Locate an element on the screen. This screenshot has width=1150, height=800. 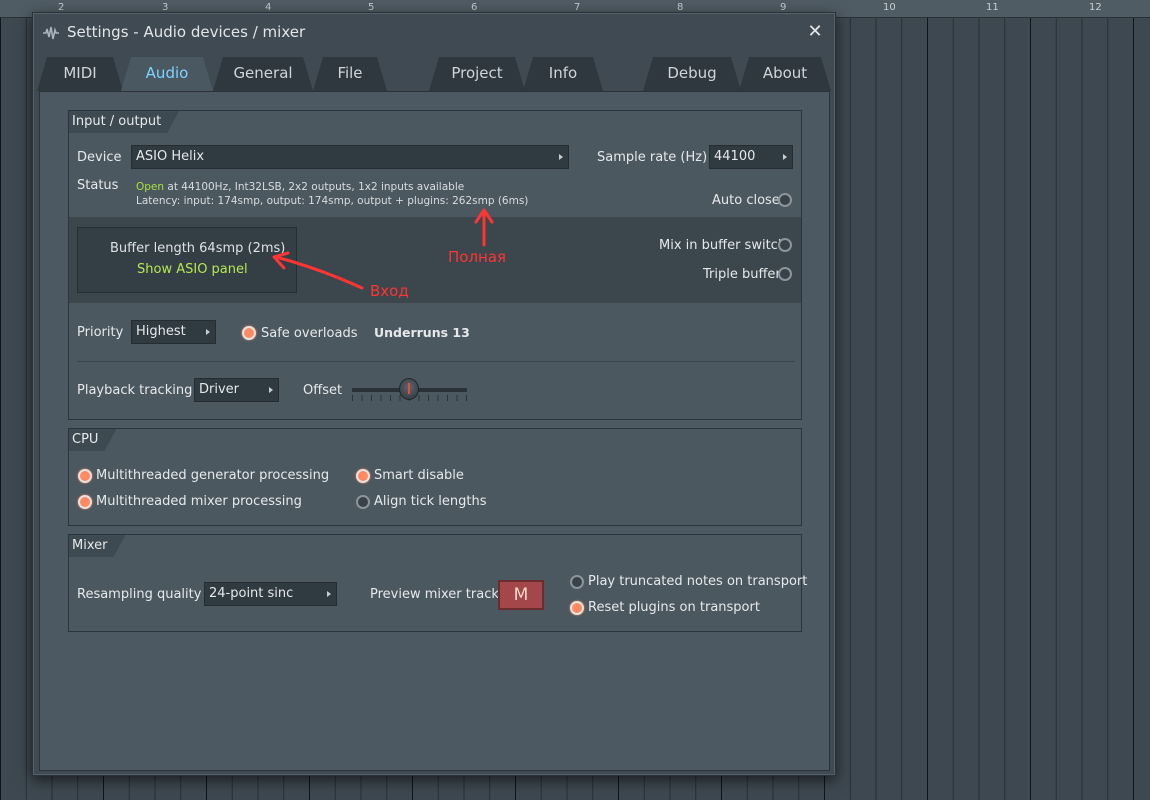
preview-mixer-track-button: M is located at coordinates (521, 595).